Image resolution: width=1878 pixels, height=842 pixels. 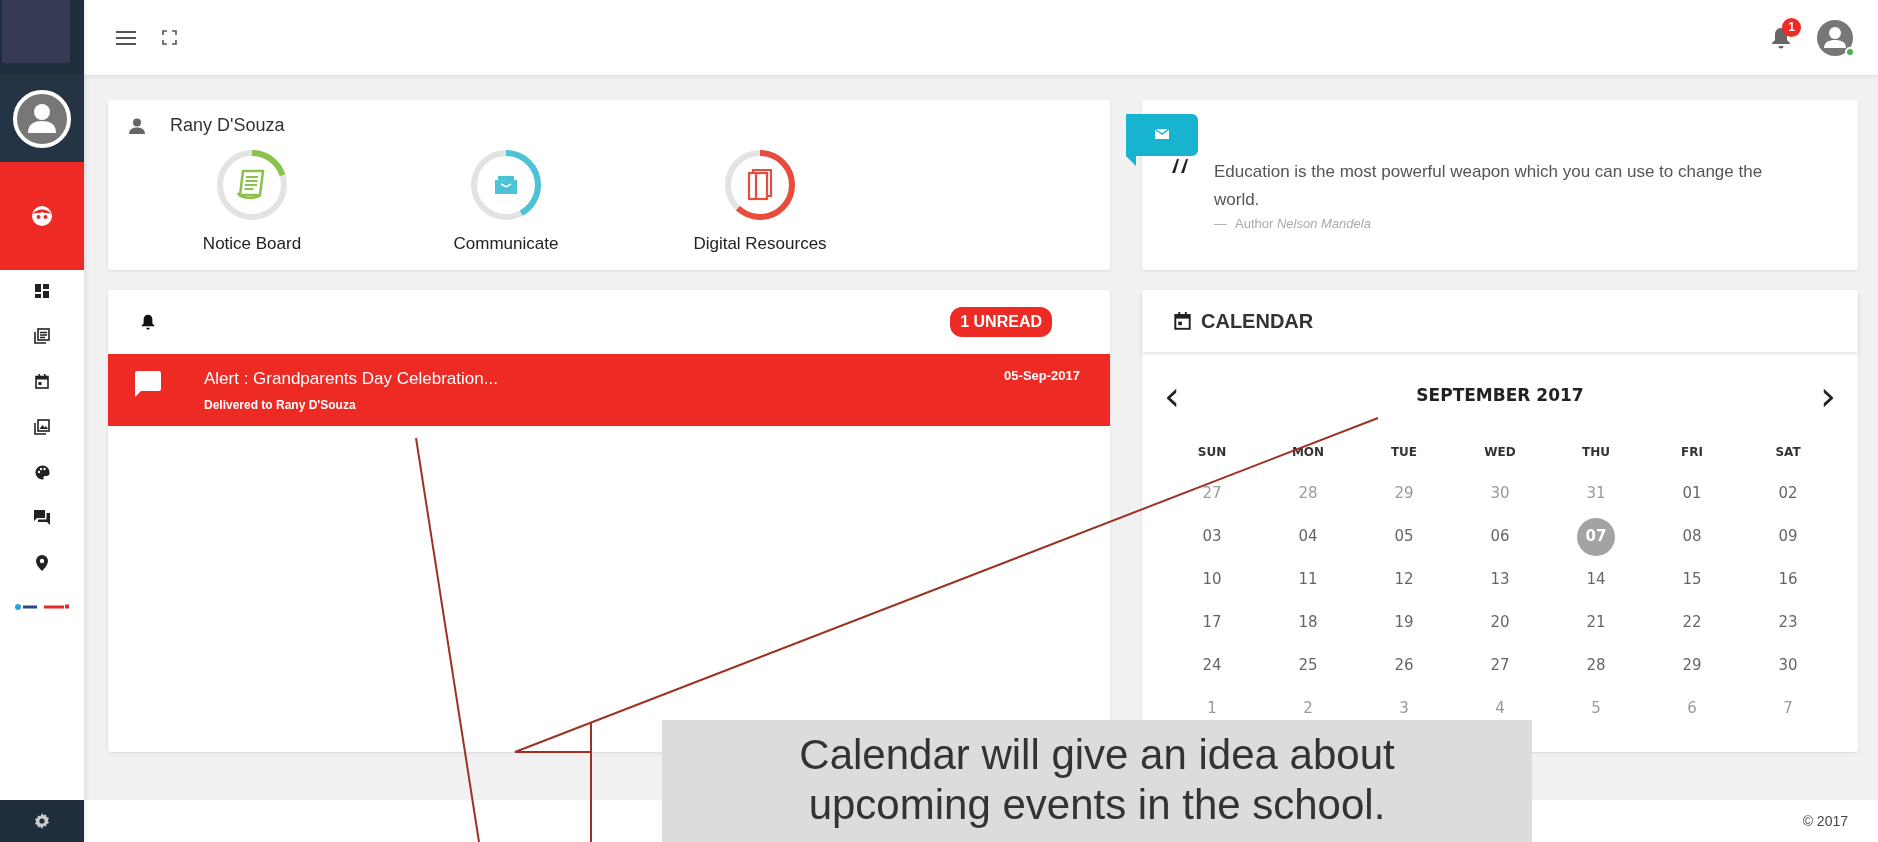 I want to click on inbox-icon, so click(x=506, y=185).